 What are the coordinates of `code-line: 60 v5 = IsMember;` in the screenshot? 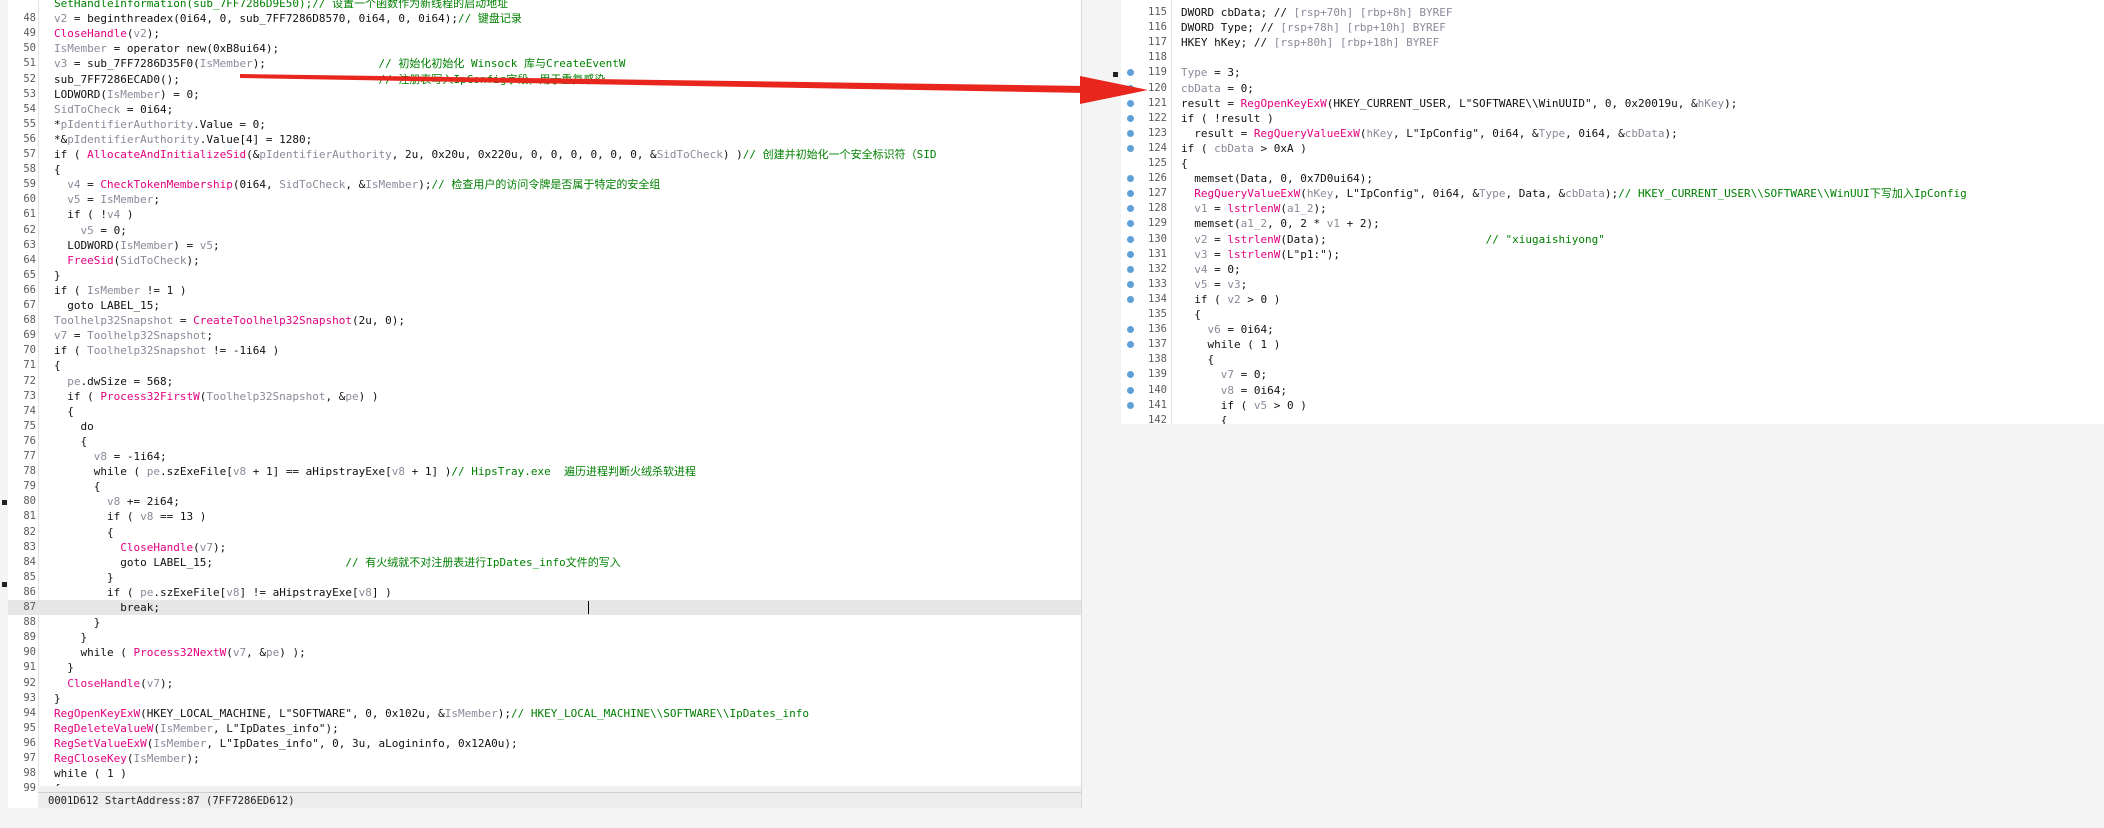 It's located at (544, 199).